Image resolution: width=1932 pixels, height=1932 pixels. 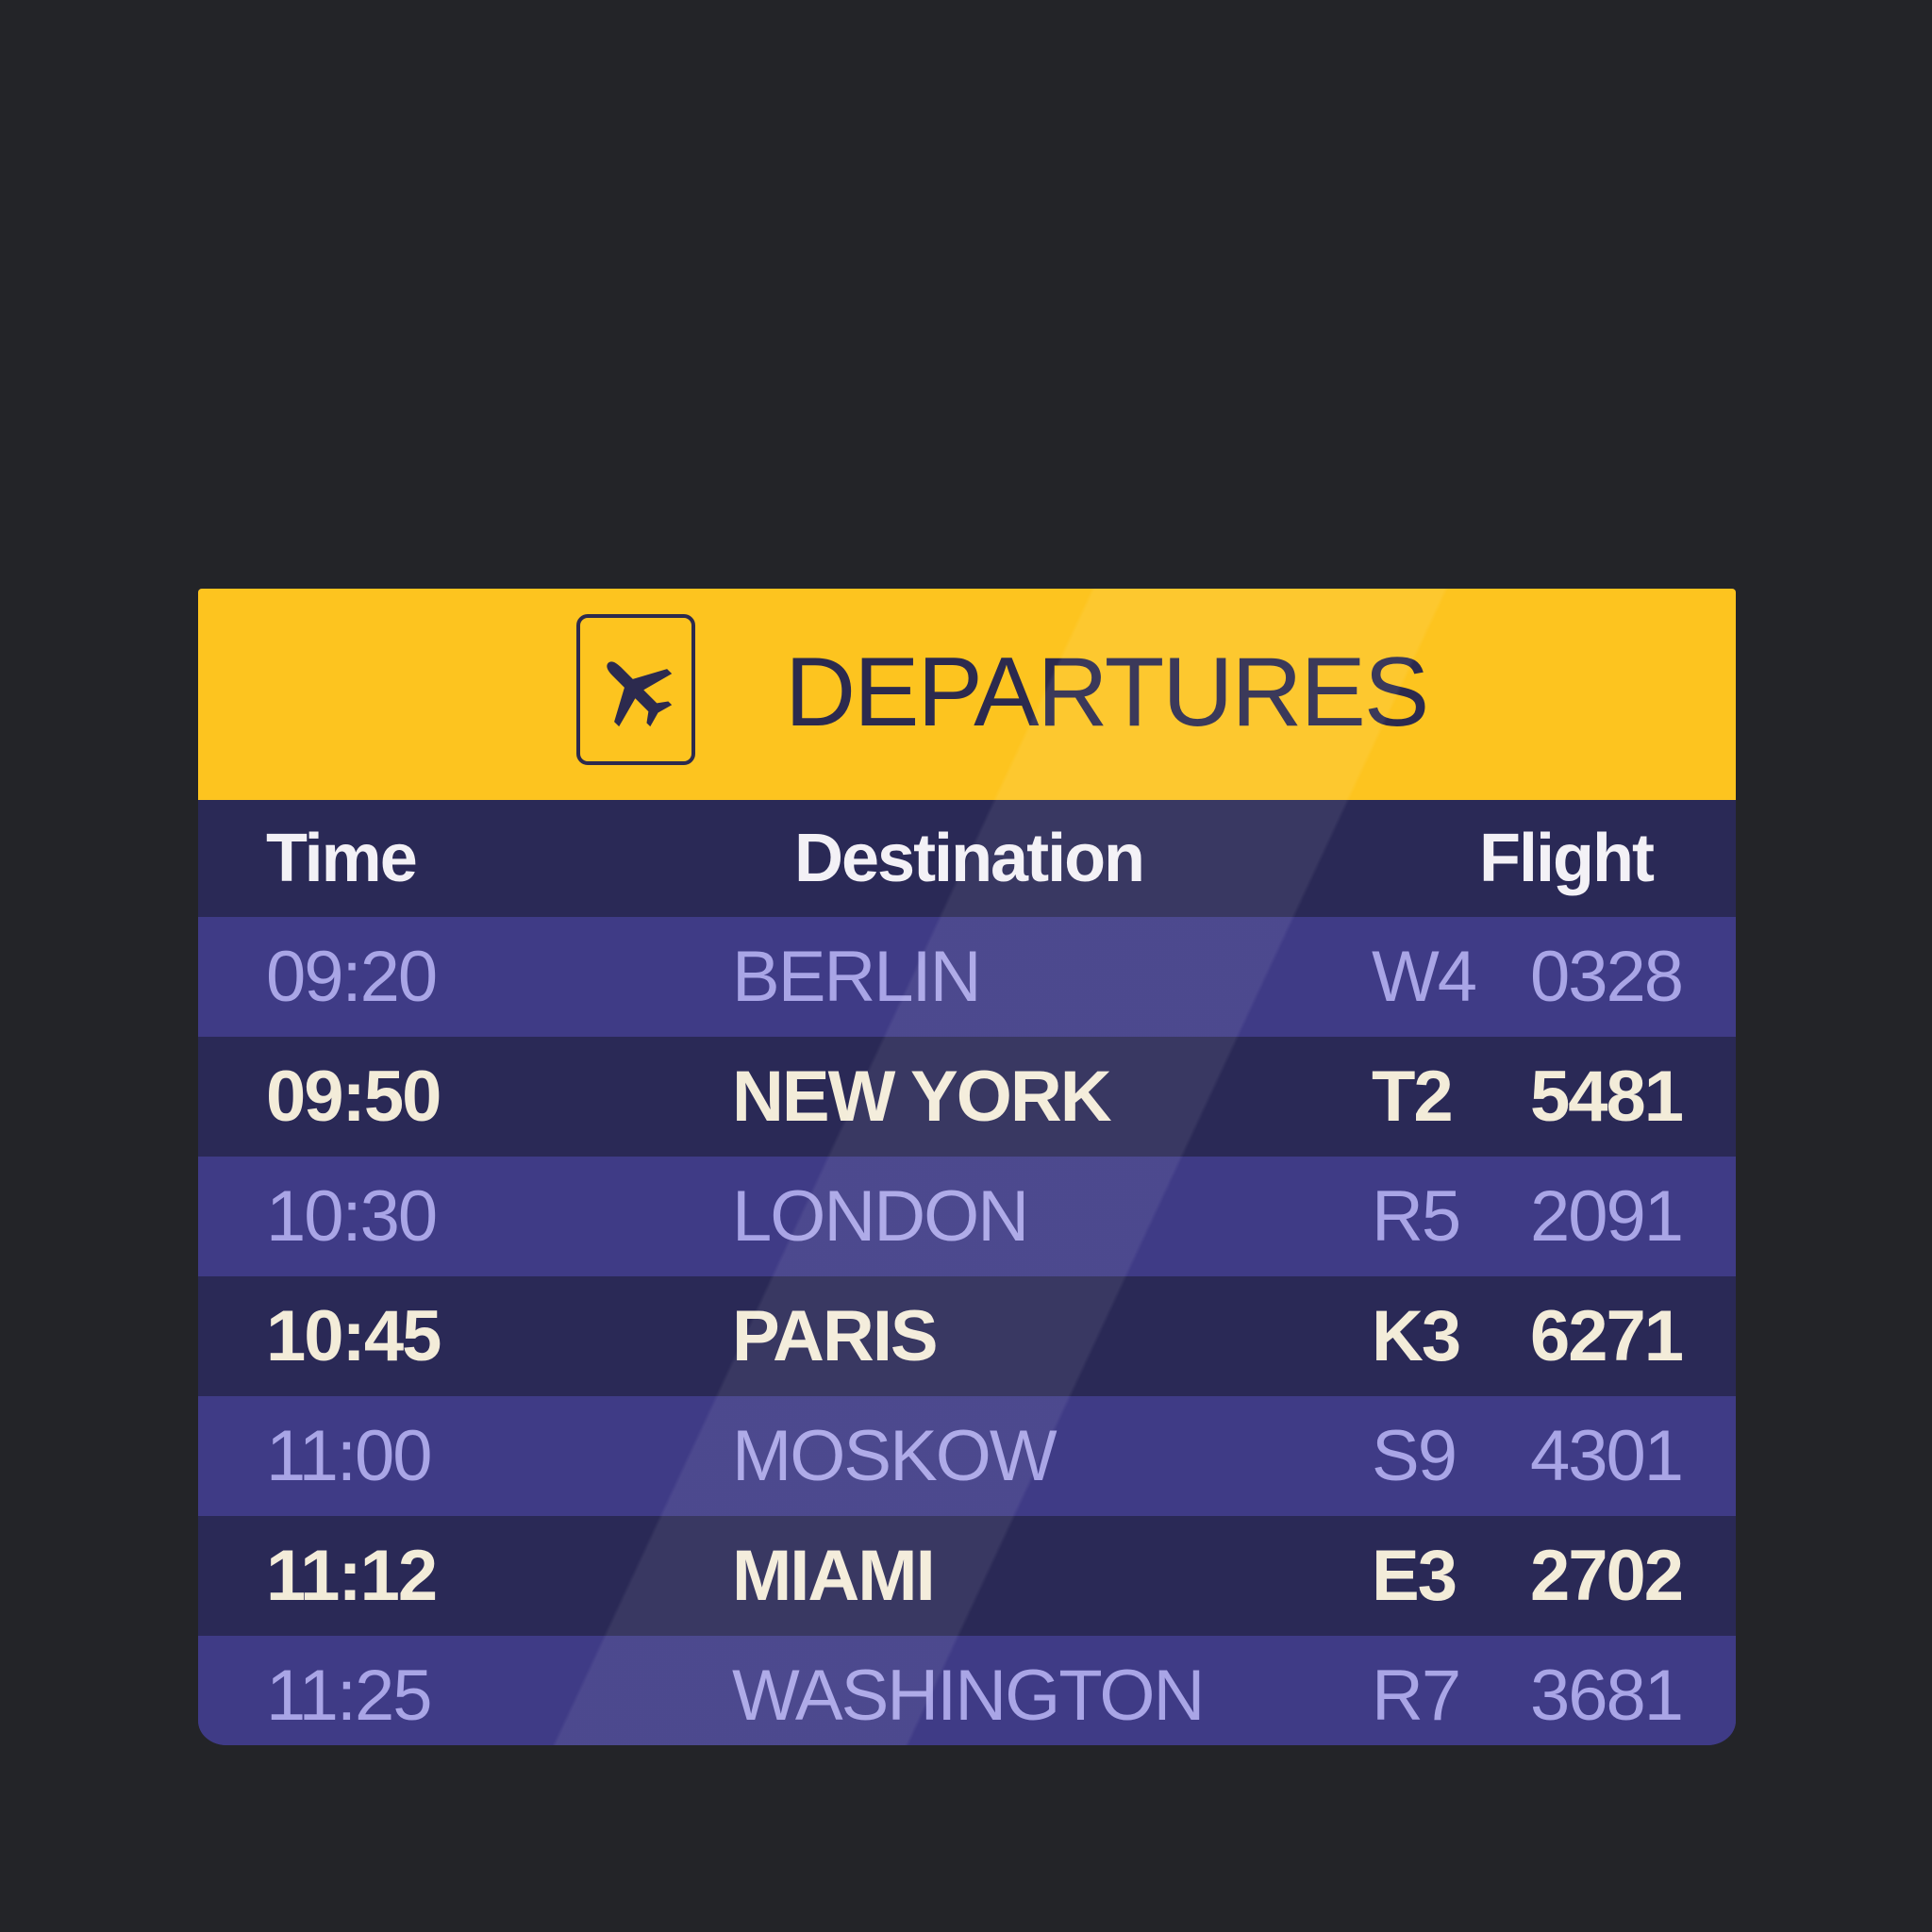 What do you see at coordinates (350, 1456) in the screenshot?
I see `departure-time: 11:00` at bounding box center [350, 1456].